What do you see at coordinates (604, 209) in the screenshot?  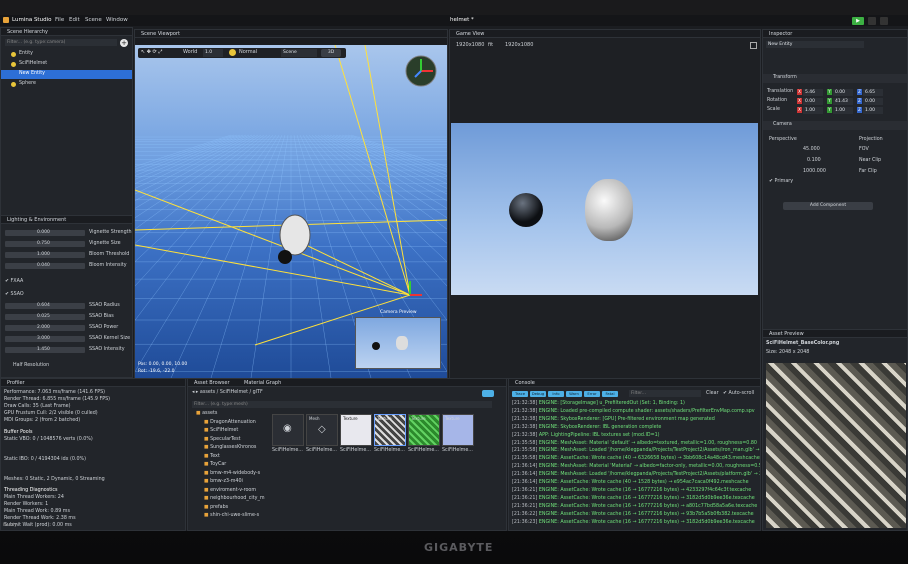 I see `game-view-canvas` at bounding box center [604, 209].